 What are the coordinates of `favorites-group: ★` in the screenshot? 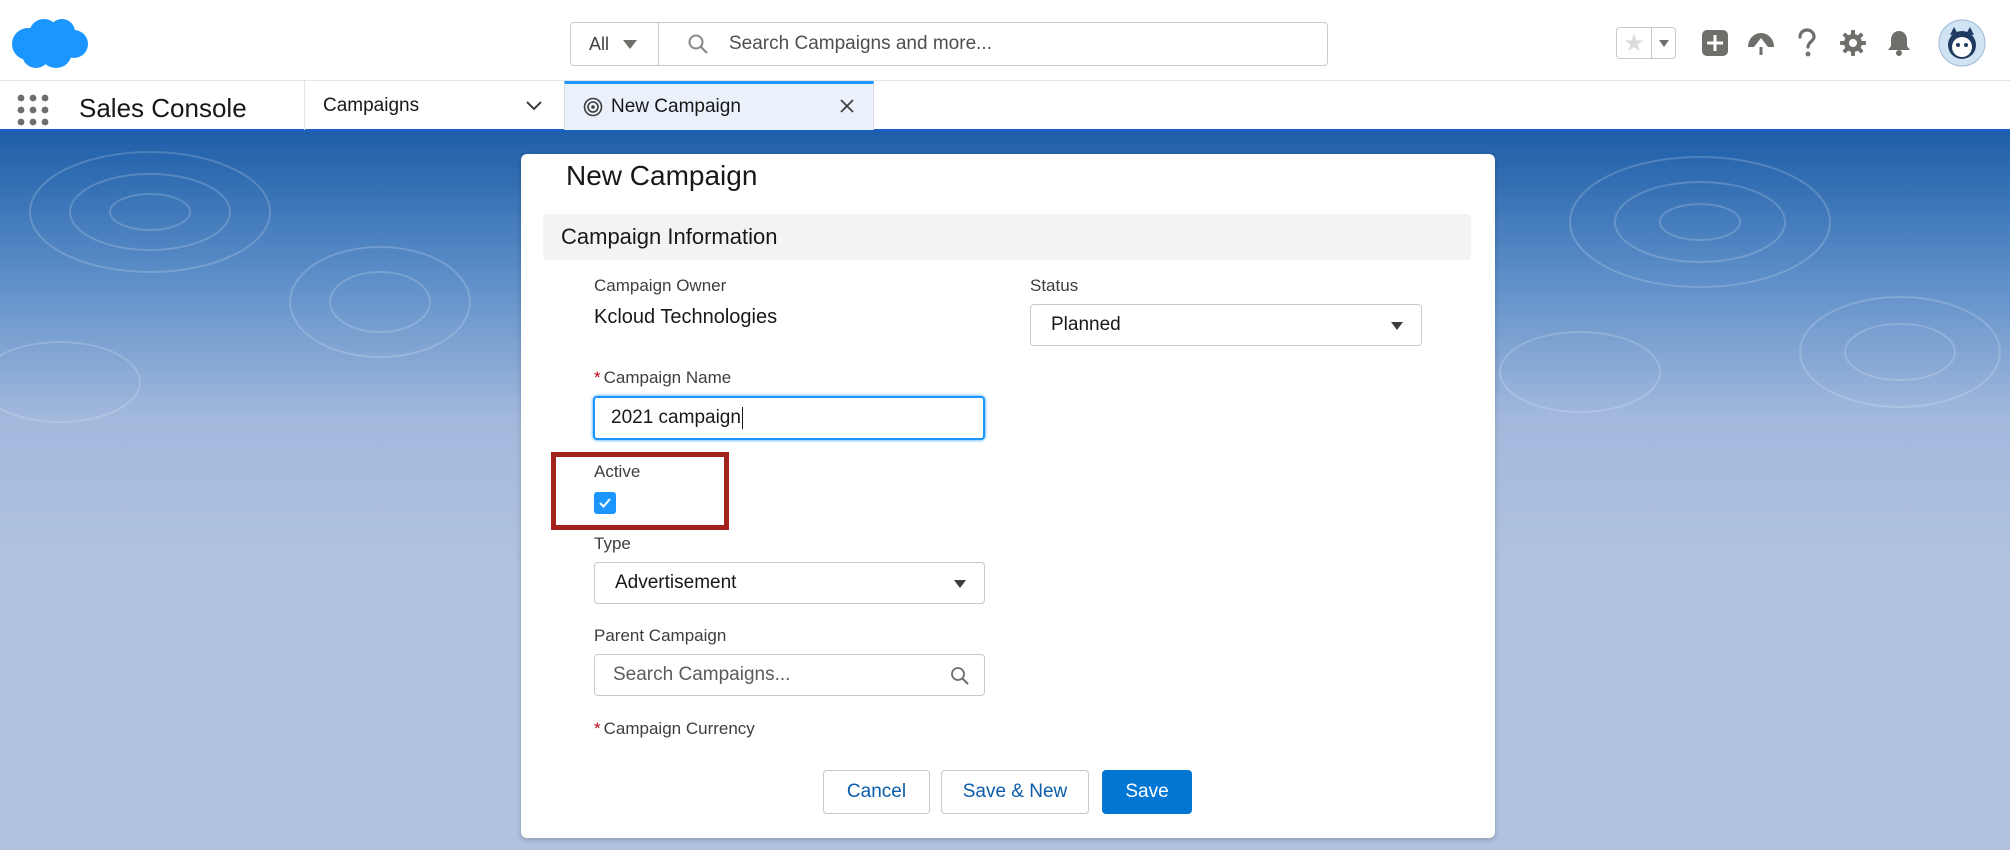 It's located at (1646, 43).